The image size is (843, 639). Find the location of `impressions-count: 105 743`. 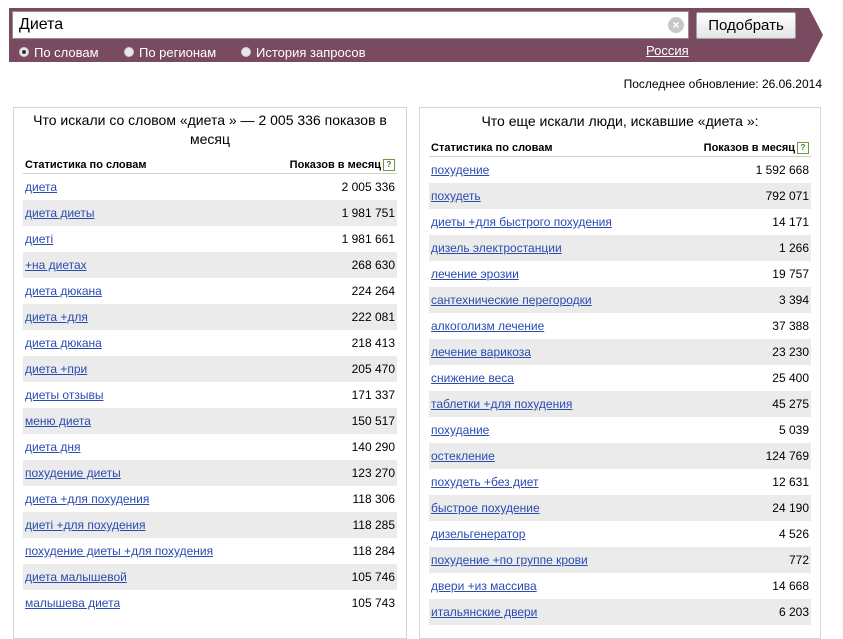

impressions-count: 105 743 is located at coordinates (373, 603).